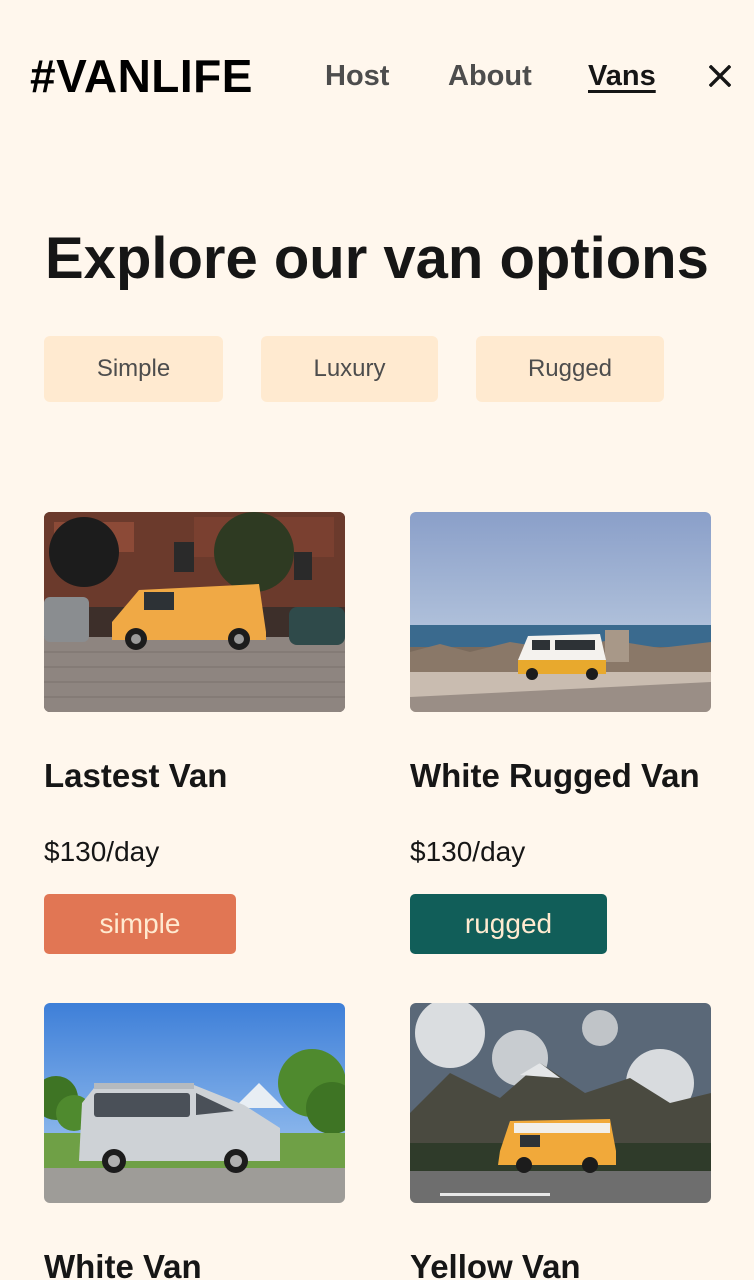 This screenshot has width=754, height=1280. I want to click on site-header: #VANLIFE Host About Vans, so click(377, 75).